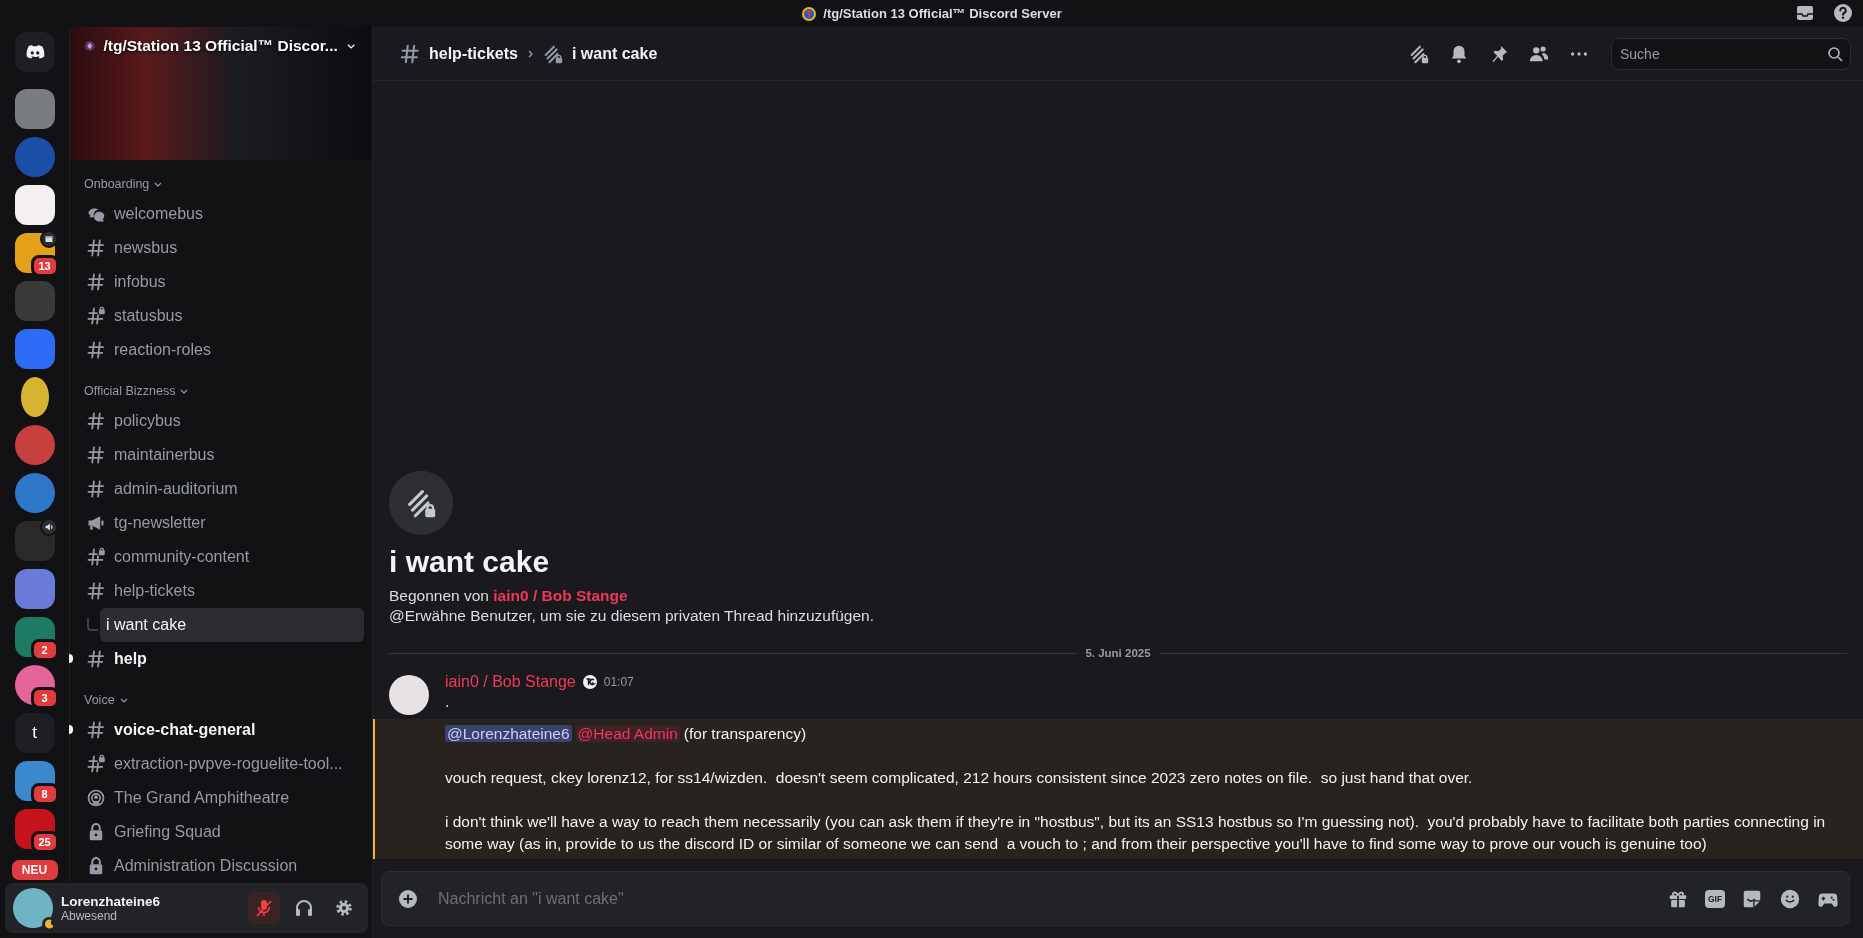 The width and height of the screenshot is (1863, 938). I want to click on role-mention: @Head Admin, so click(627, 733).